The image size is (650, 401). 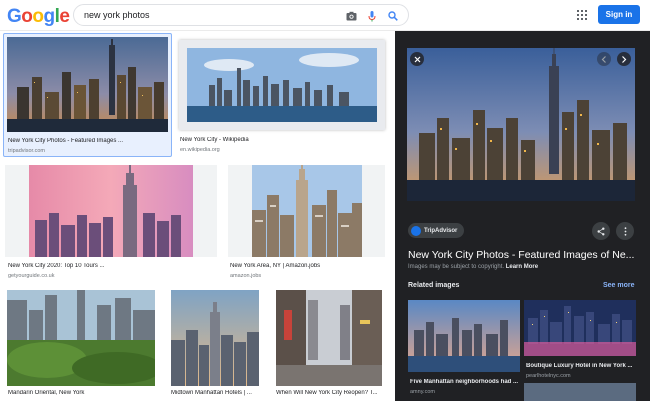 What do you see at coordinates (307, 266) in the screenshot?
I see `result-caption: New York Area, NY | Amazon.jobs` at bounding box center [307, 266].